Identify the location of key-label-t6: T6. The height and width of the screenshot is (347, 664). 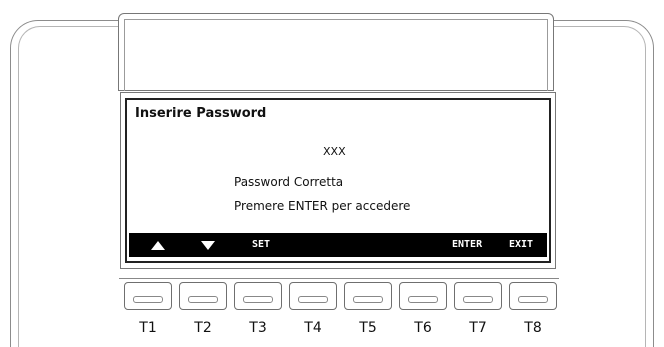
(423, 328).